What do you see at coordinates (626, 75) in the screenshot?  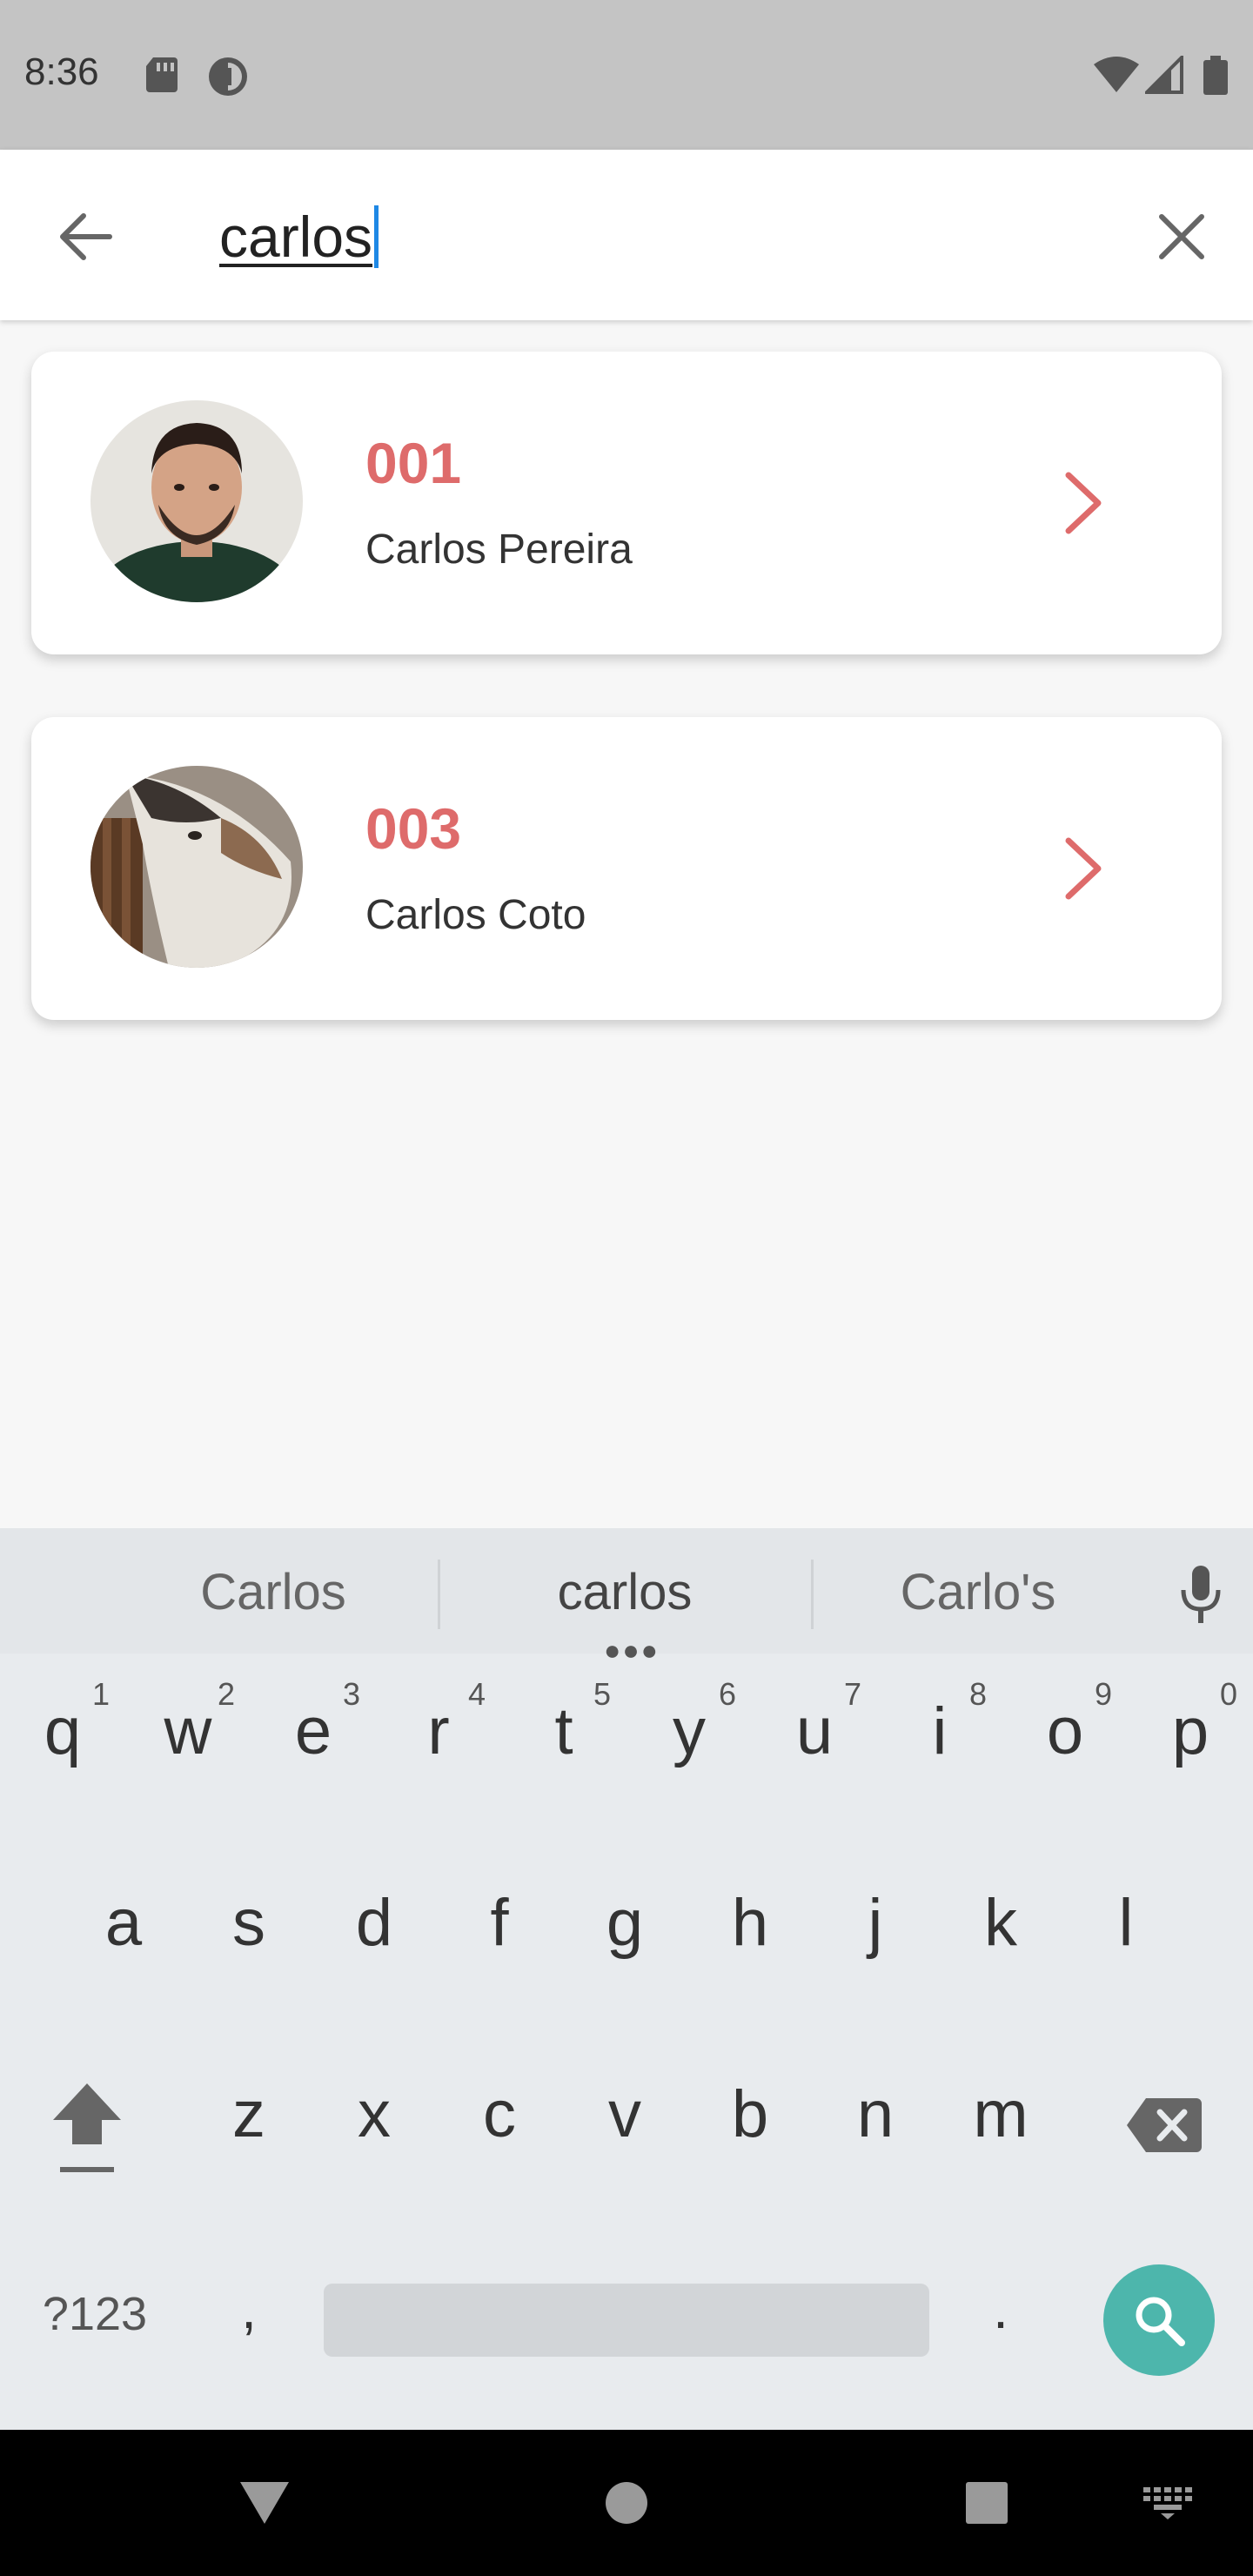 I see `status-bar: 8:36` at bounding box center [626, 75].